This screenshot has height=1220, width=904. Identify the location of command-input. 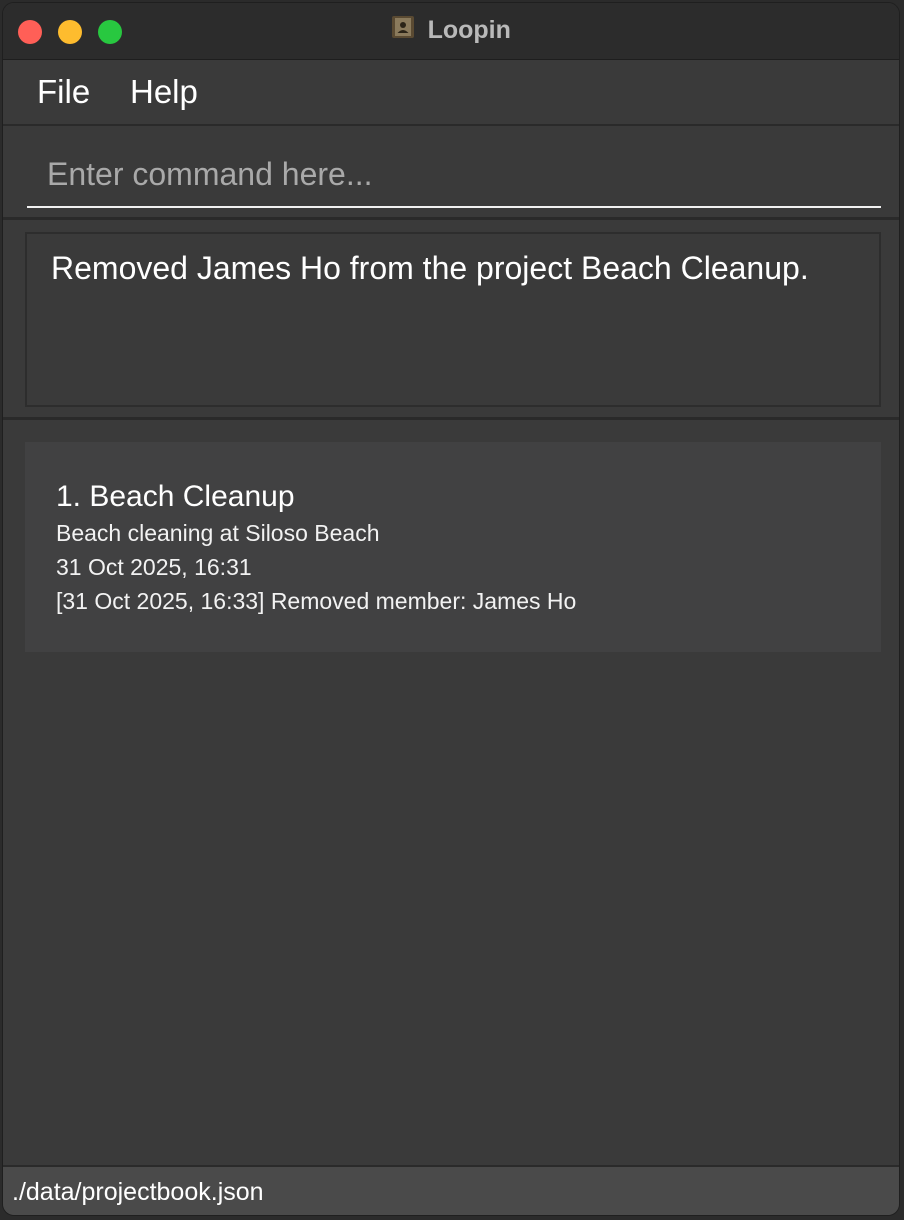
(454, 175).